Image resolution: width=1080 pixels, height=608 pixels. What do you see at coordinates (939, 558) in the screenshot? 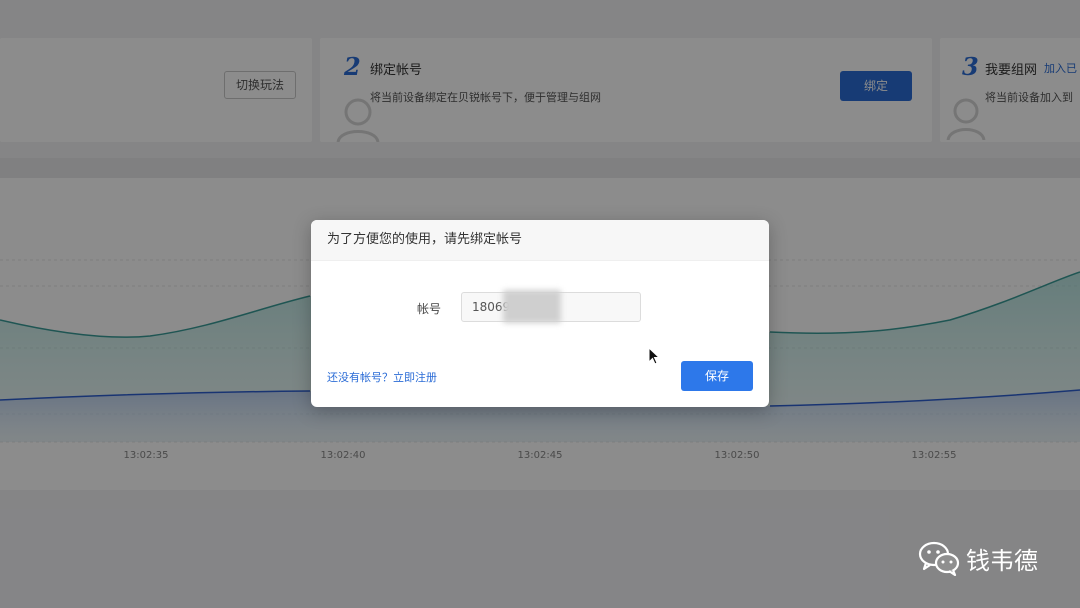
I see `wechat-icon` at bounding box center [939, 558].